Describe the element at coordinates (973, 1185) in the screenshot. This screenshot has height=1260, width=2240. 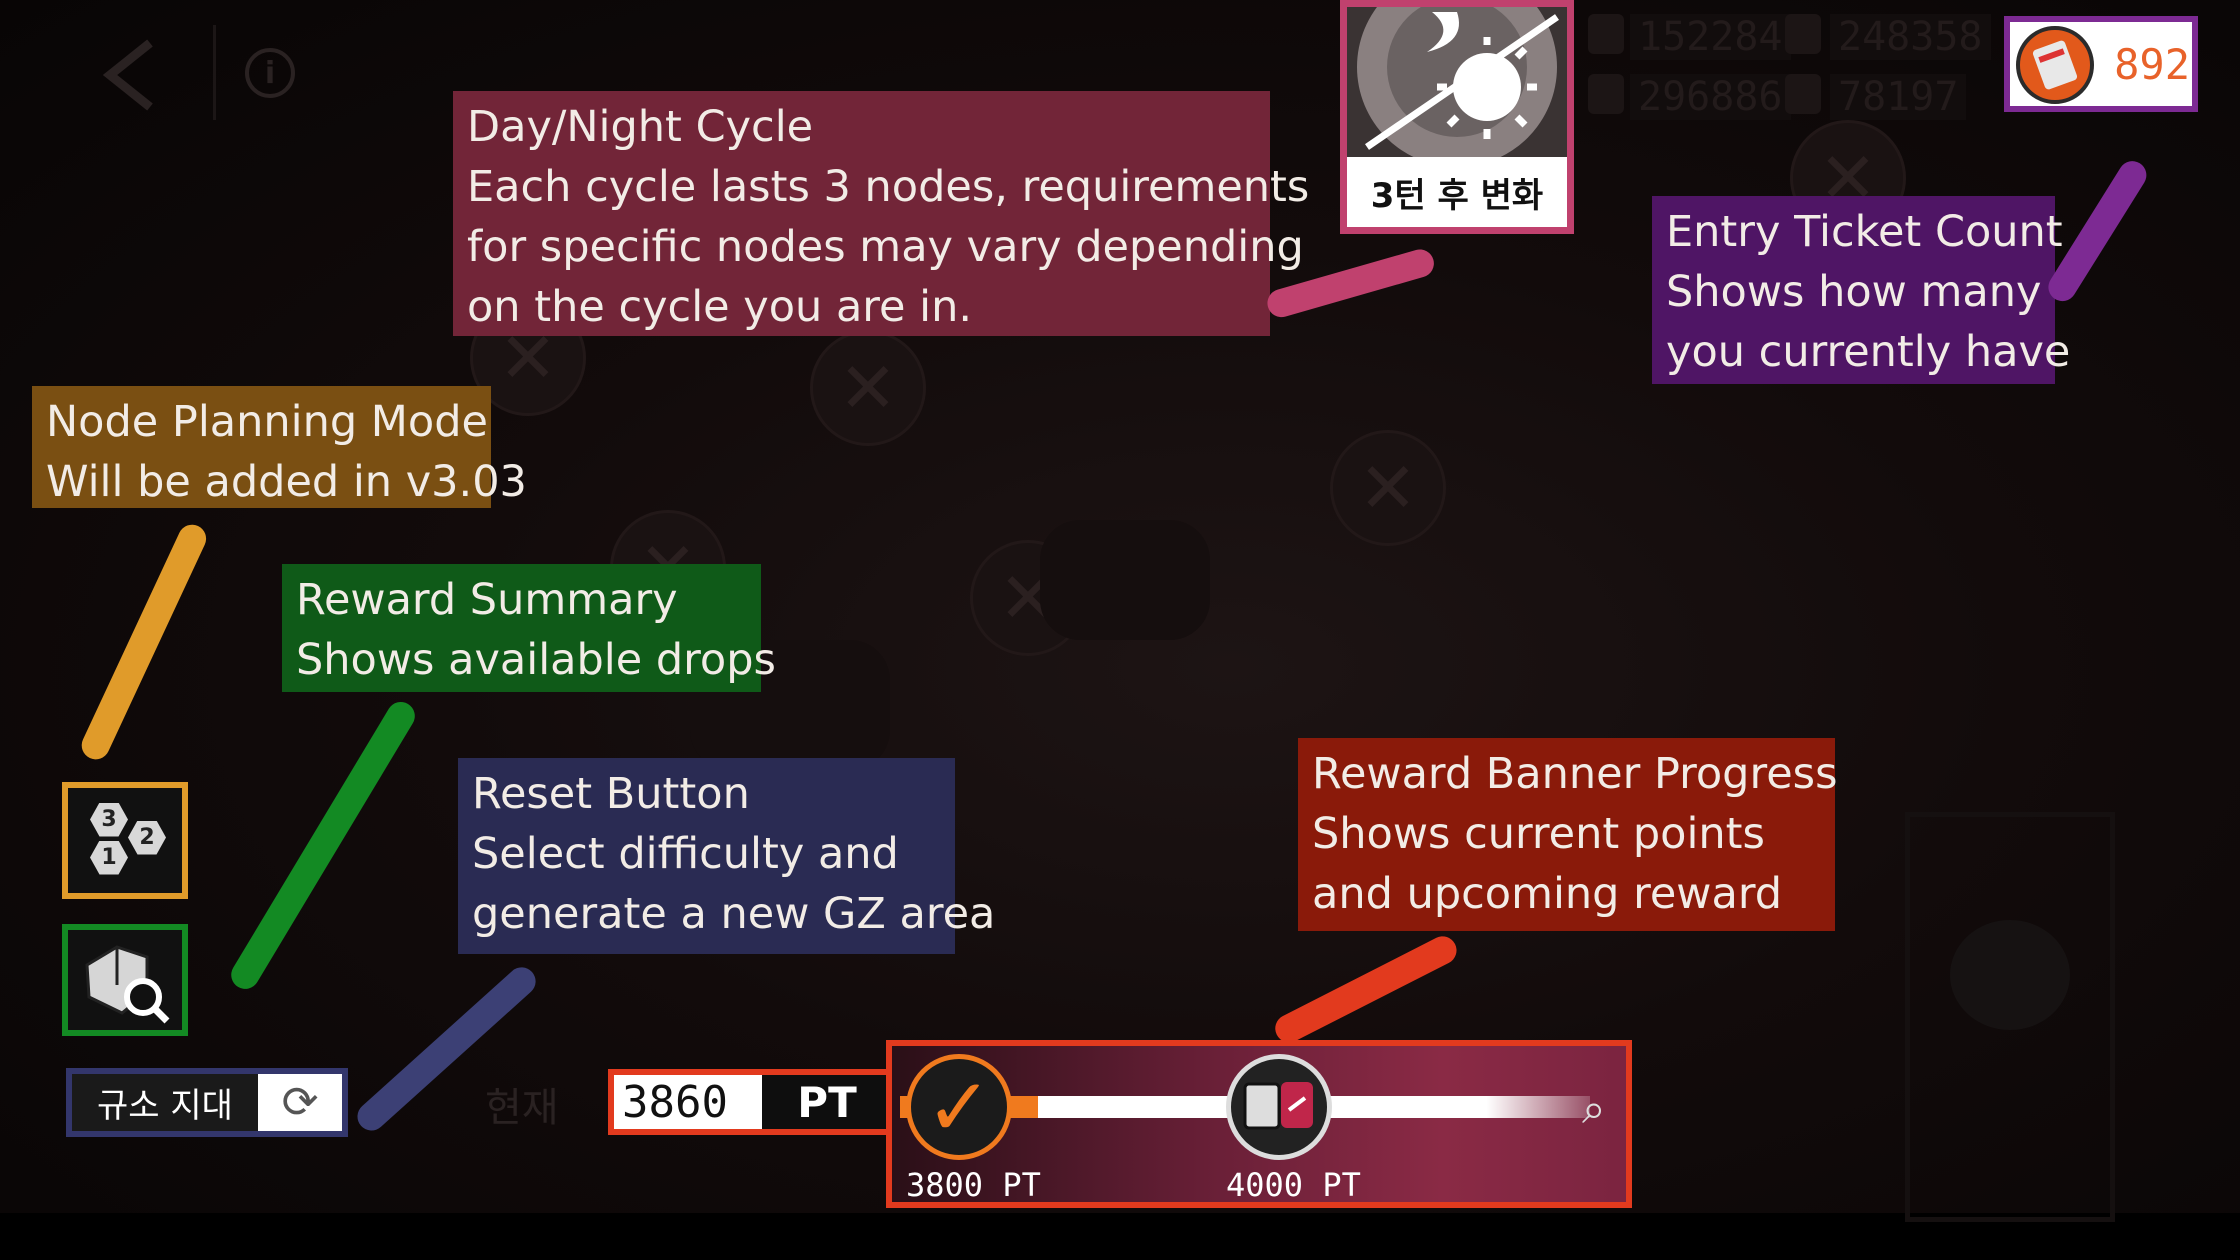
I see `milestone-label: 3800 PT` at that location.